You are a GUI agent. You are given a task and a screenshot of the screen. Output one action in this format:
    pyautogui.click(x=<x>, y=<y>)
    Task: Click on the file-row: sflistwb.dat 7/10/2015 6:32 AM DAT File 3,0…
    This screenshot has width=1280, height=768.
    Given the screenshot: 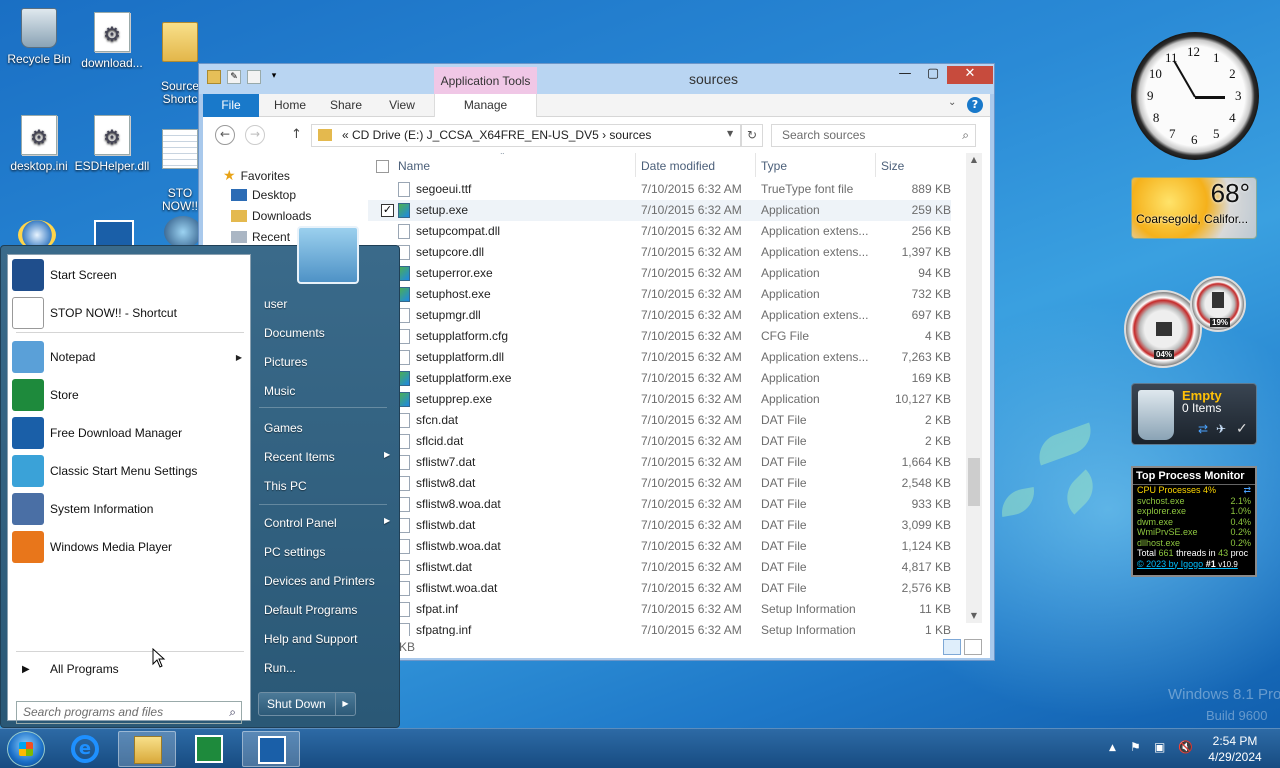 What is the action you would take?
    pyautogui.click(x=659, y=525)
    